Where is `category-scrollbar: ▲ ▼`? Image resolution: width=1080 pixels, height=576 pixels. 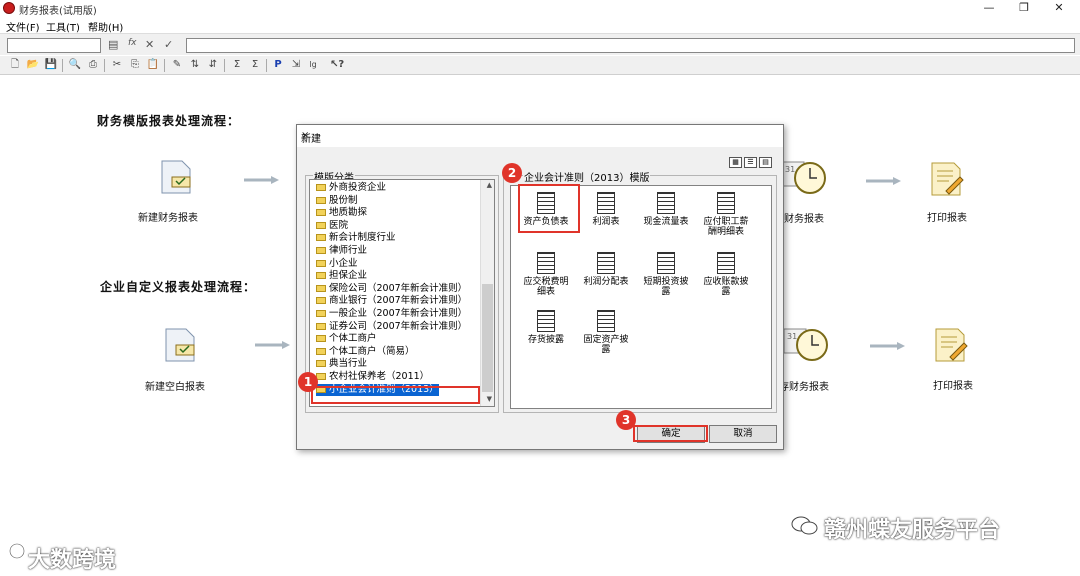
category-scrollbar: ▲ ▼ is located at coordinates (487, 293).